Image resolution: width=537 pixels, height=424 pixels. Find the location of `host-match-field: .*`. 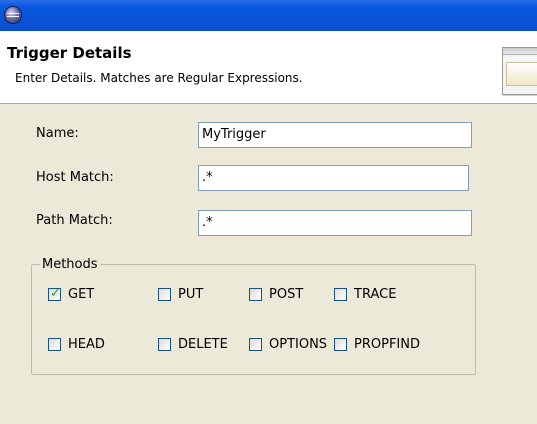

host-match-field: .* is located at coordinates (333, 178).